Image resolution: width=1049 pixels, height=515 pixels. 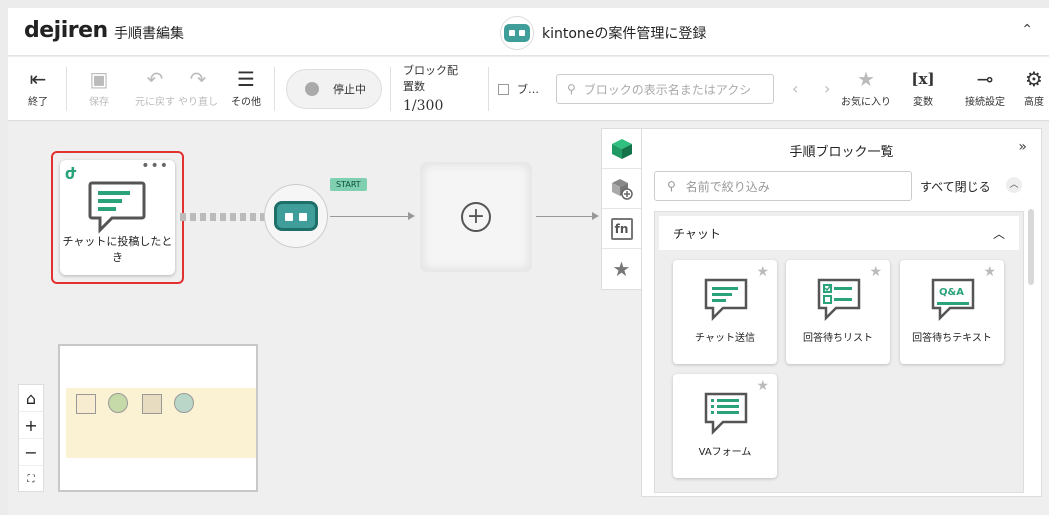 I want to click on run-toggle: 停止中, so click(x=334, y=89).